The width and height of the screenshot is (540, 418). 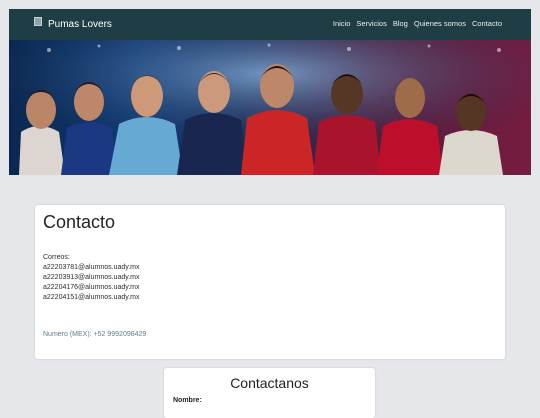 What do you see at coordinates (440, 23) in the screenshot?
I see `nav-link-quienes-somos: Quienes somos` at bounding box center [440, 23].